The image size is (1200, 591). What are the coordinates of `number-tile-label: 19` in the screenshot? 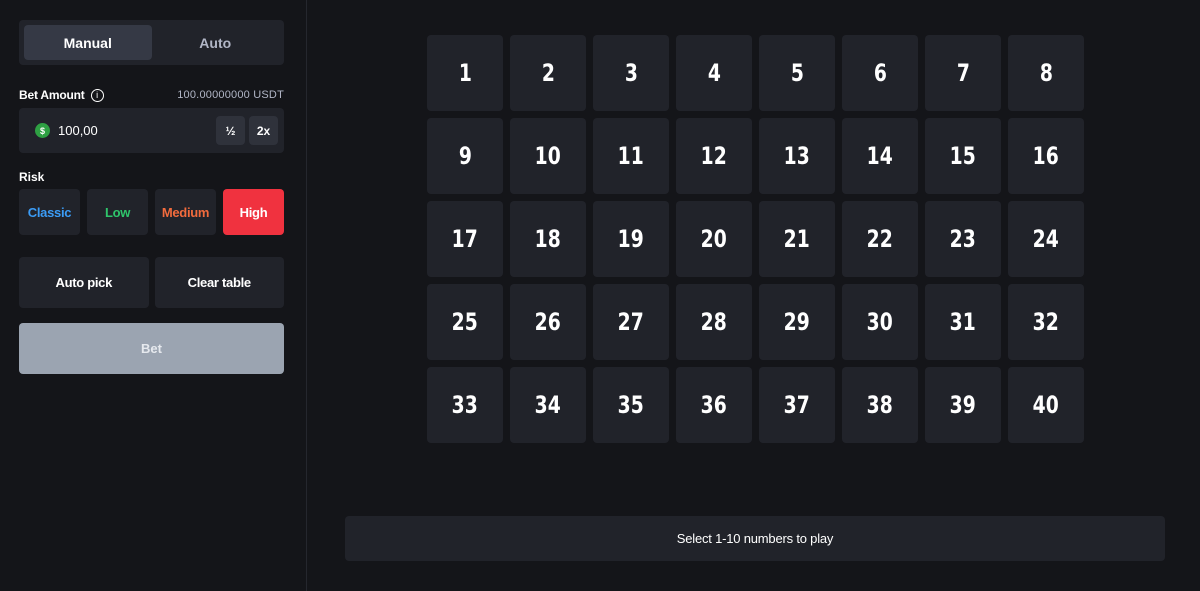 It's located at (631, 239).